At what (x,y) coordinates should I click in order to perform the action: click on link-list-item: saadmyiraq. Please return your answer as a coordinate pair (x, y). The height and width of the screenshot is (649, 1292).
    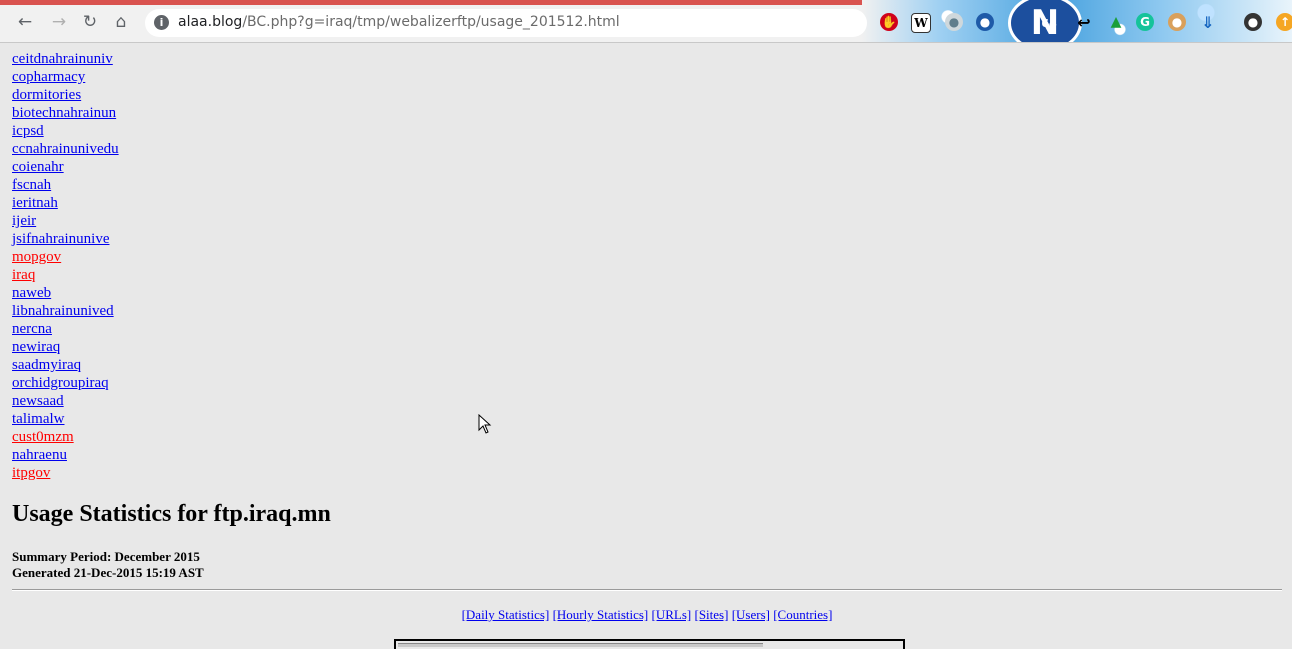
    Looking at the image, I should click on (65, 367).